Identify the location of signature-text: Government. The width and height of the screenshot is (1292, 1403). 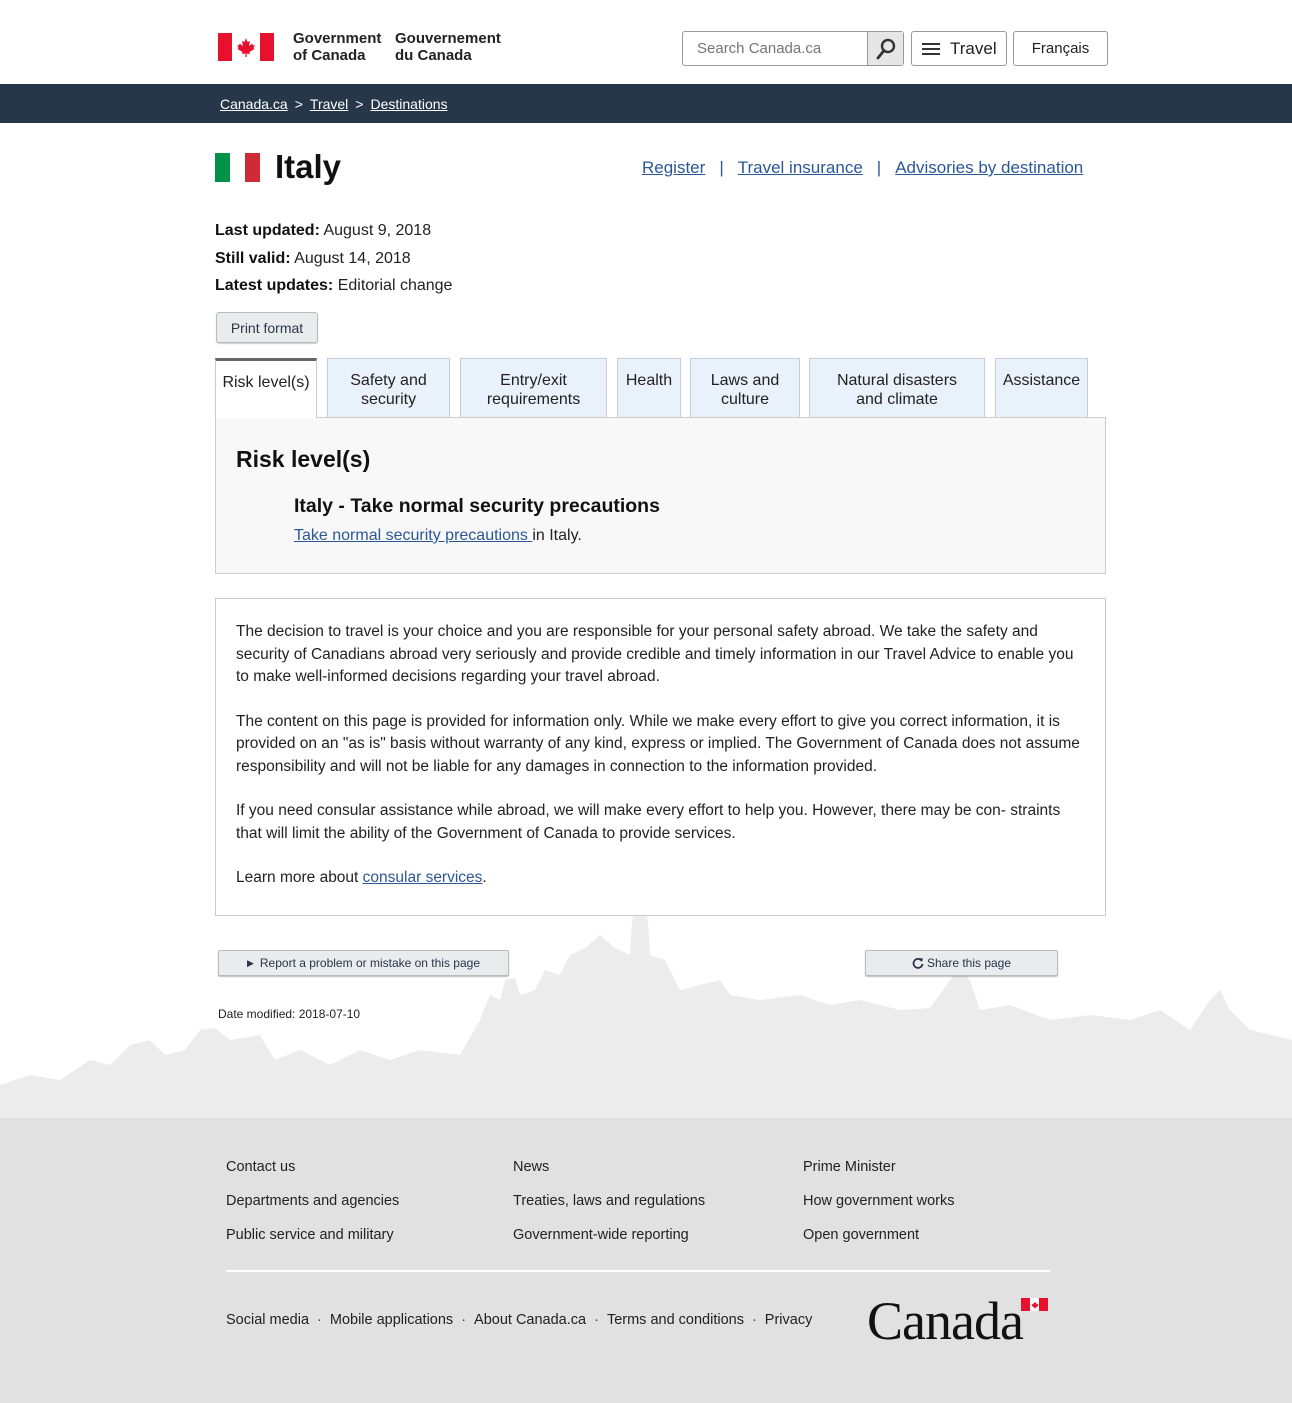
(337, 38).